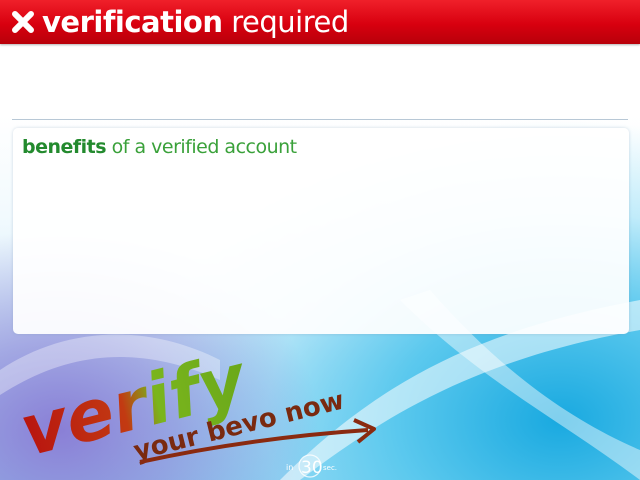 This screenshot has height=480, width=640. What do you see at coordinates (23, 22) in the screenshot?
I see `close-icon` at bounding box center [23, 22].